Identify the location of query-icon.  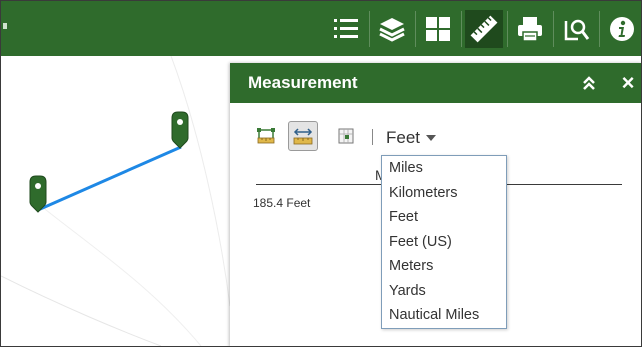
(576, 29).